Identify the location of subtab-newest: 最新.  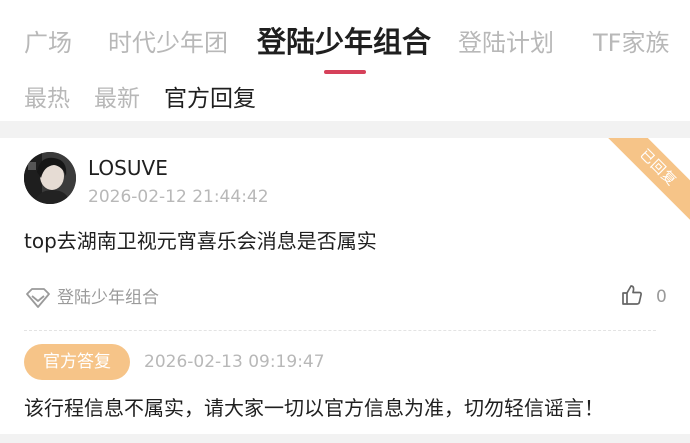
(117, 99).